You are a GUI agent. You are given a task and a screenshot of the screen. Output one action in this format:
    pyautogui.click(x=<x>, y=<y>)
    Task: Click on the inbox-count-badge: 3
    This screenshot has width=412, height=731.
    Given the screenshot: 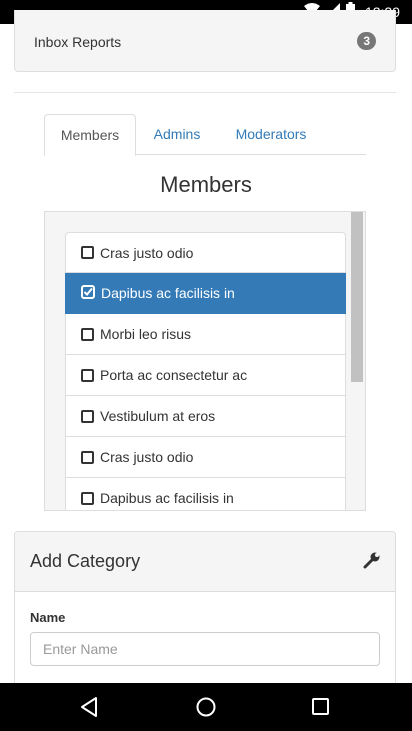 What is the action you would take?
    pyautogui.click(x=366, y=41)
    